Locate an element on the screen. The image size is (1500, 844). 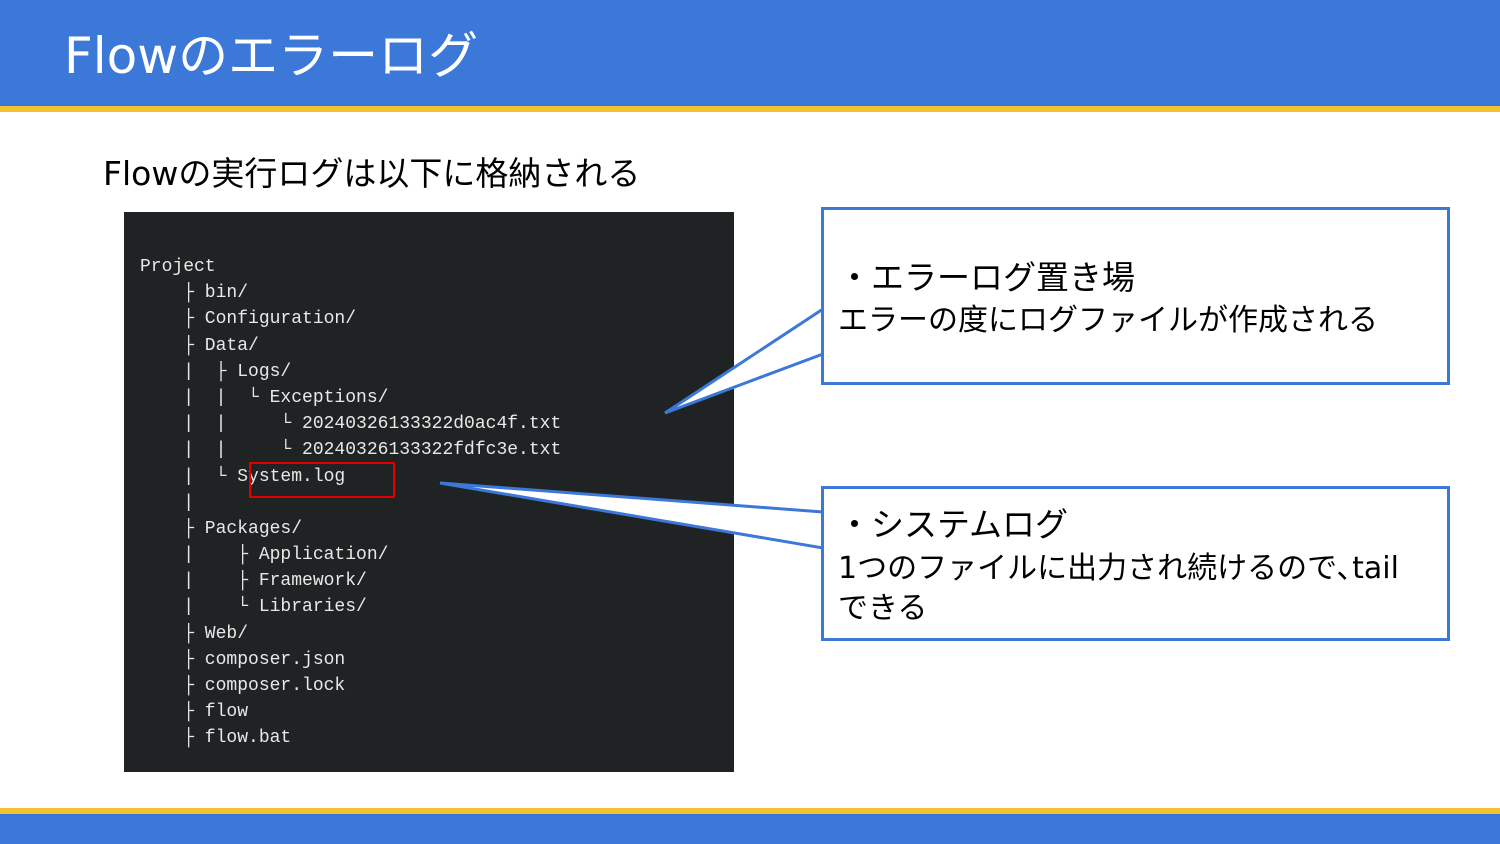
callout-heading: ・システムログ is located at coordinates (953, 524).